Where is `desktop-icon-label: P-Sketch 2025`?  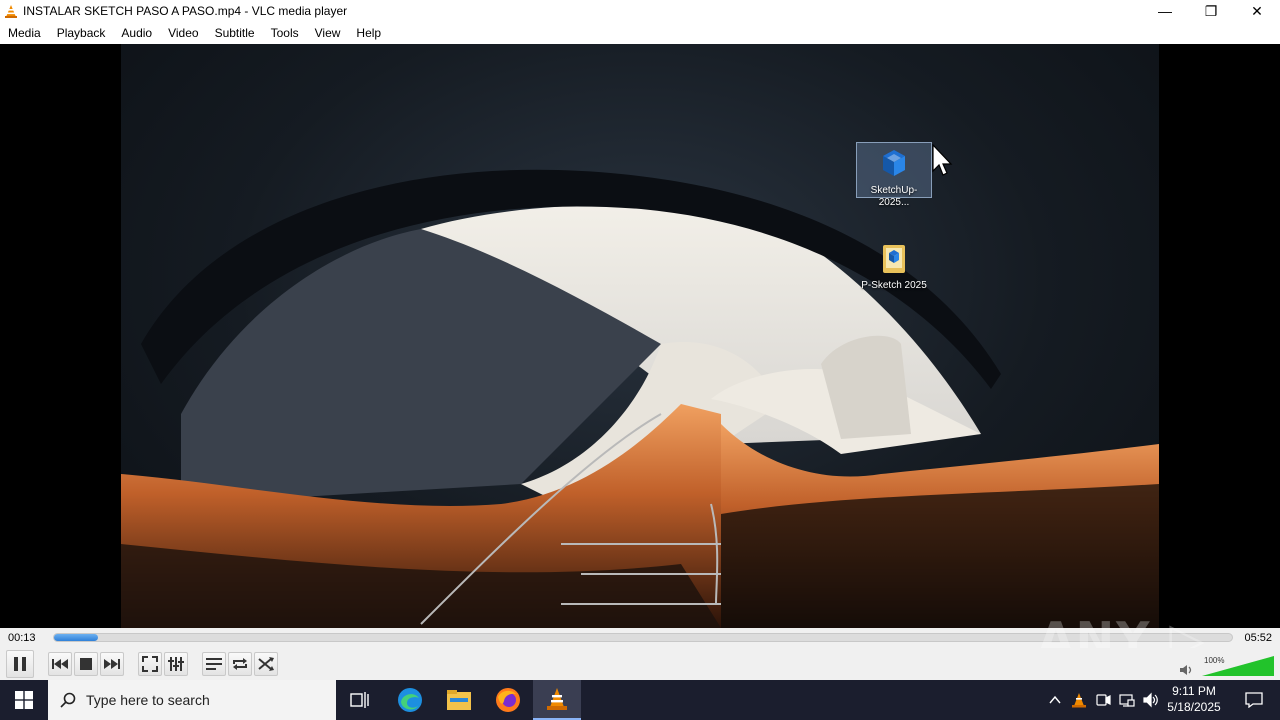 desktop-icon-label: P-Sketch 2025 is located at coordinates (894, 285).